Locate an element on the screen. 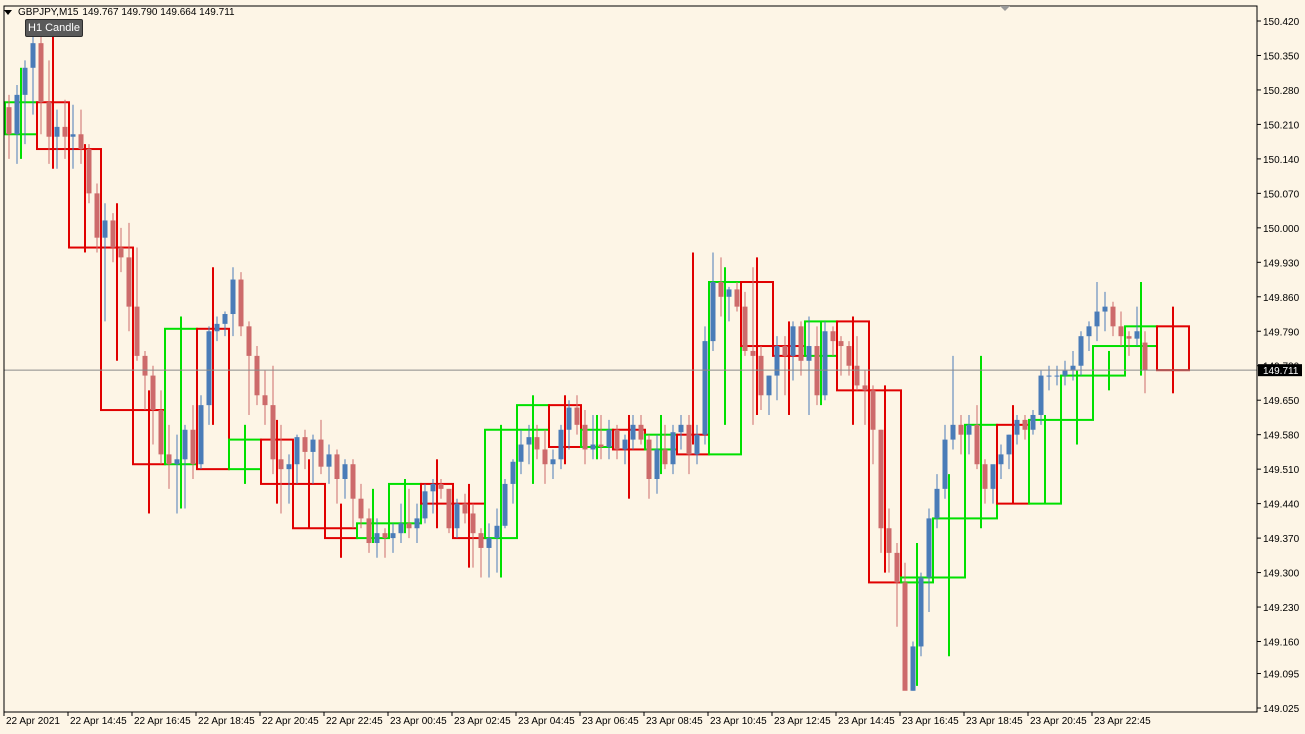 This screenshot has height=734, width=1305. time-tick-label: 22 Apr 16:45 is located at coordinates (162, 721).